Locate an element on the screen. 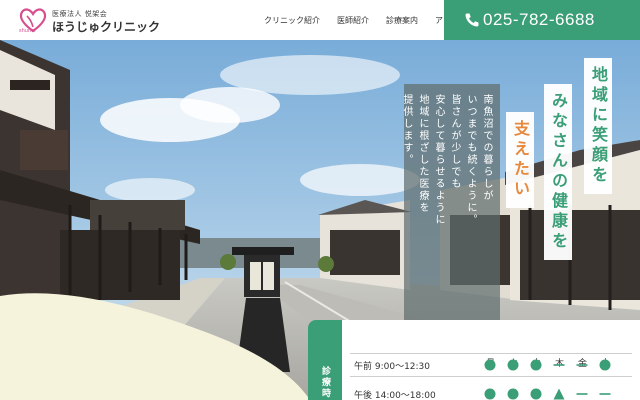 This screenshot has height=400, width=640. catch-line-1: 地域に笑顔を is located at coordinates (598, 126).